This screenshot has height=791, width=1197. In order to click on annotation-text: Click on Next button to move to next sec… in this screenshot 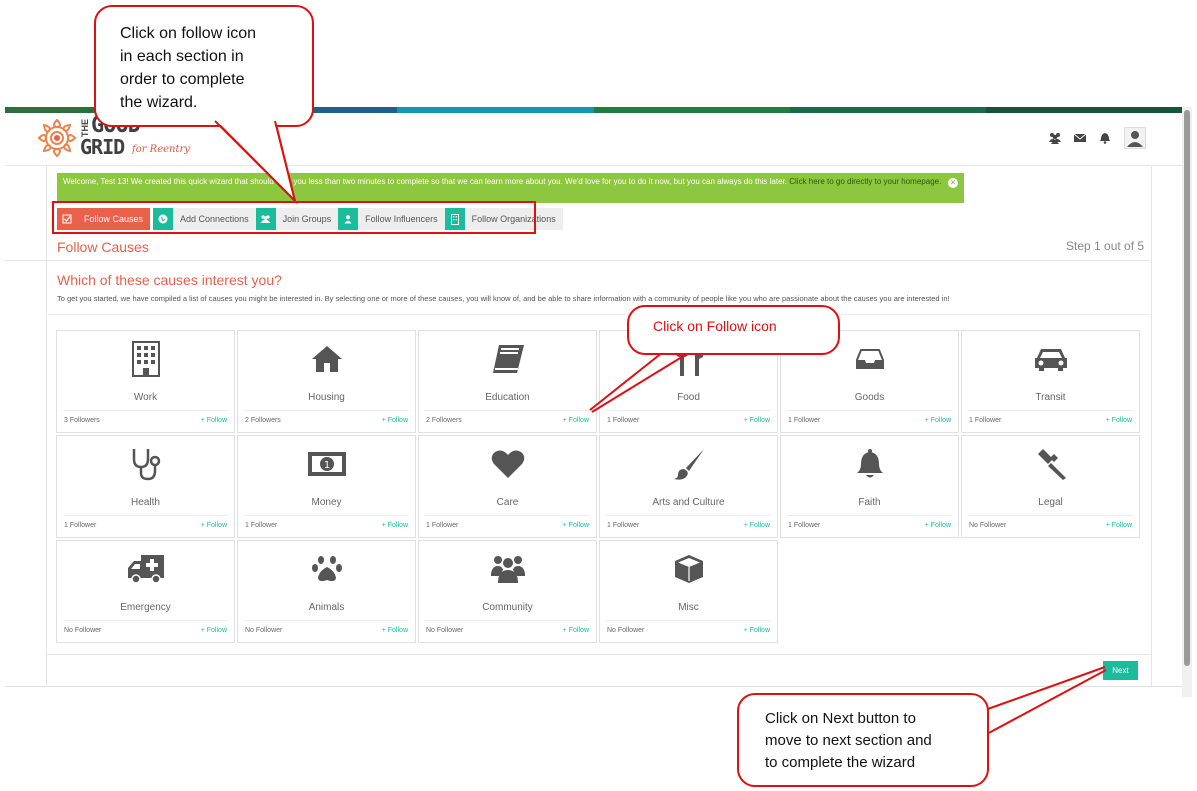, I will do `click(848, 740)`.